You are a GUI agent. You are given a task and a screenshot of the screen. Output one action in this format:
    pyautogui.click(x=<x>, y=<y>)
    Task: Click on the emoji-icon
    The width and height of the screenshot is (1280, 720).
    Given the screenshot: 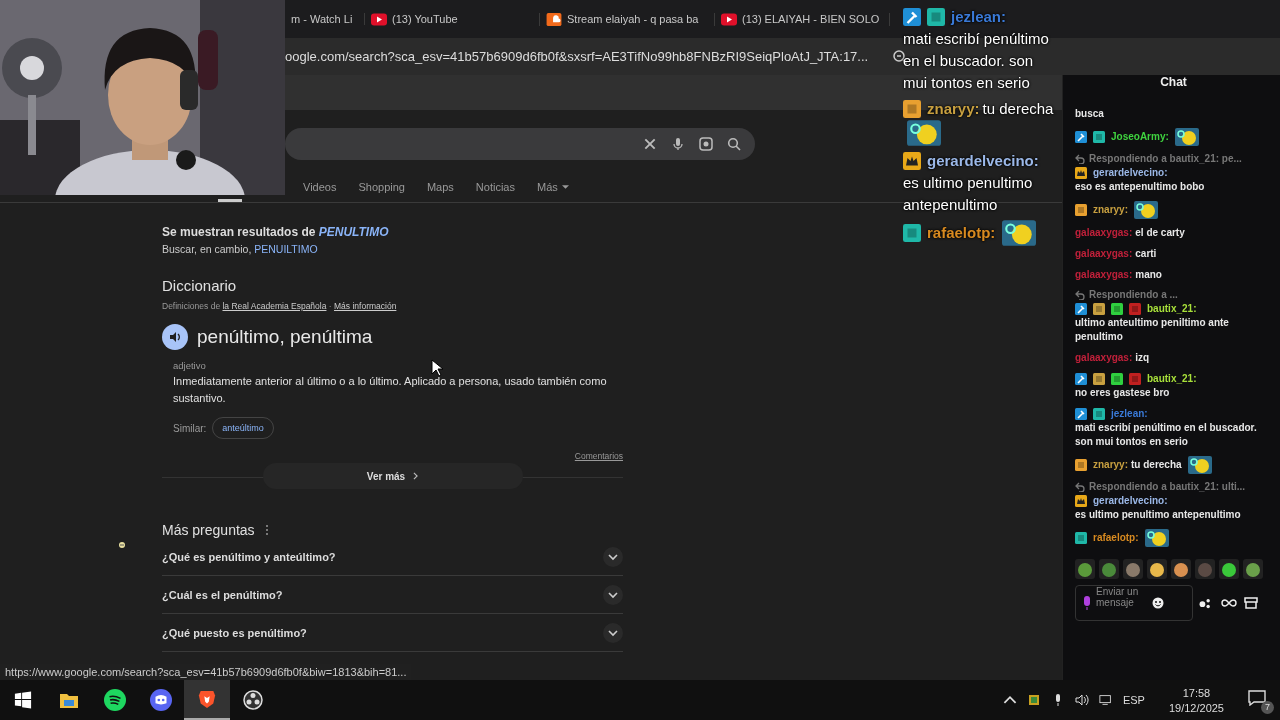 What is the action you would take?
    pyautogui.click(x=1158, y=603)
    